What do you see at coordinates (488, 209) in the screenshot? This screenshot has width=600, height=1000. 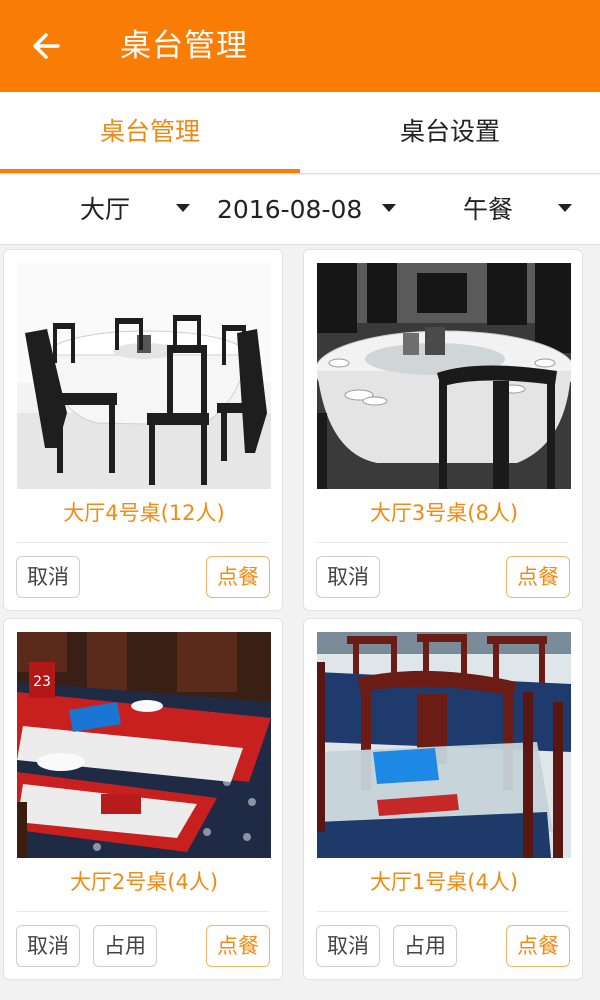 I see `meal-dropdown-value: 午餐` at bounding box center [488, 209].